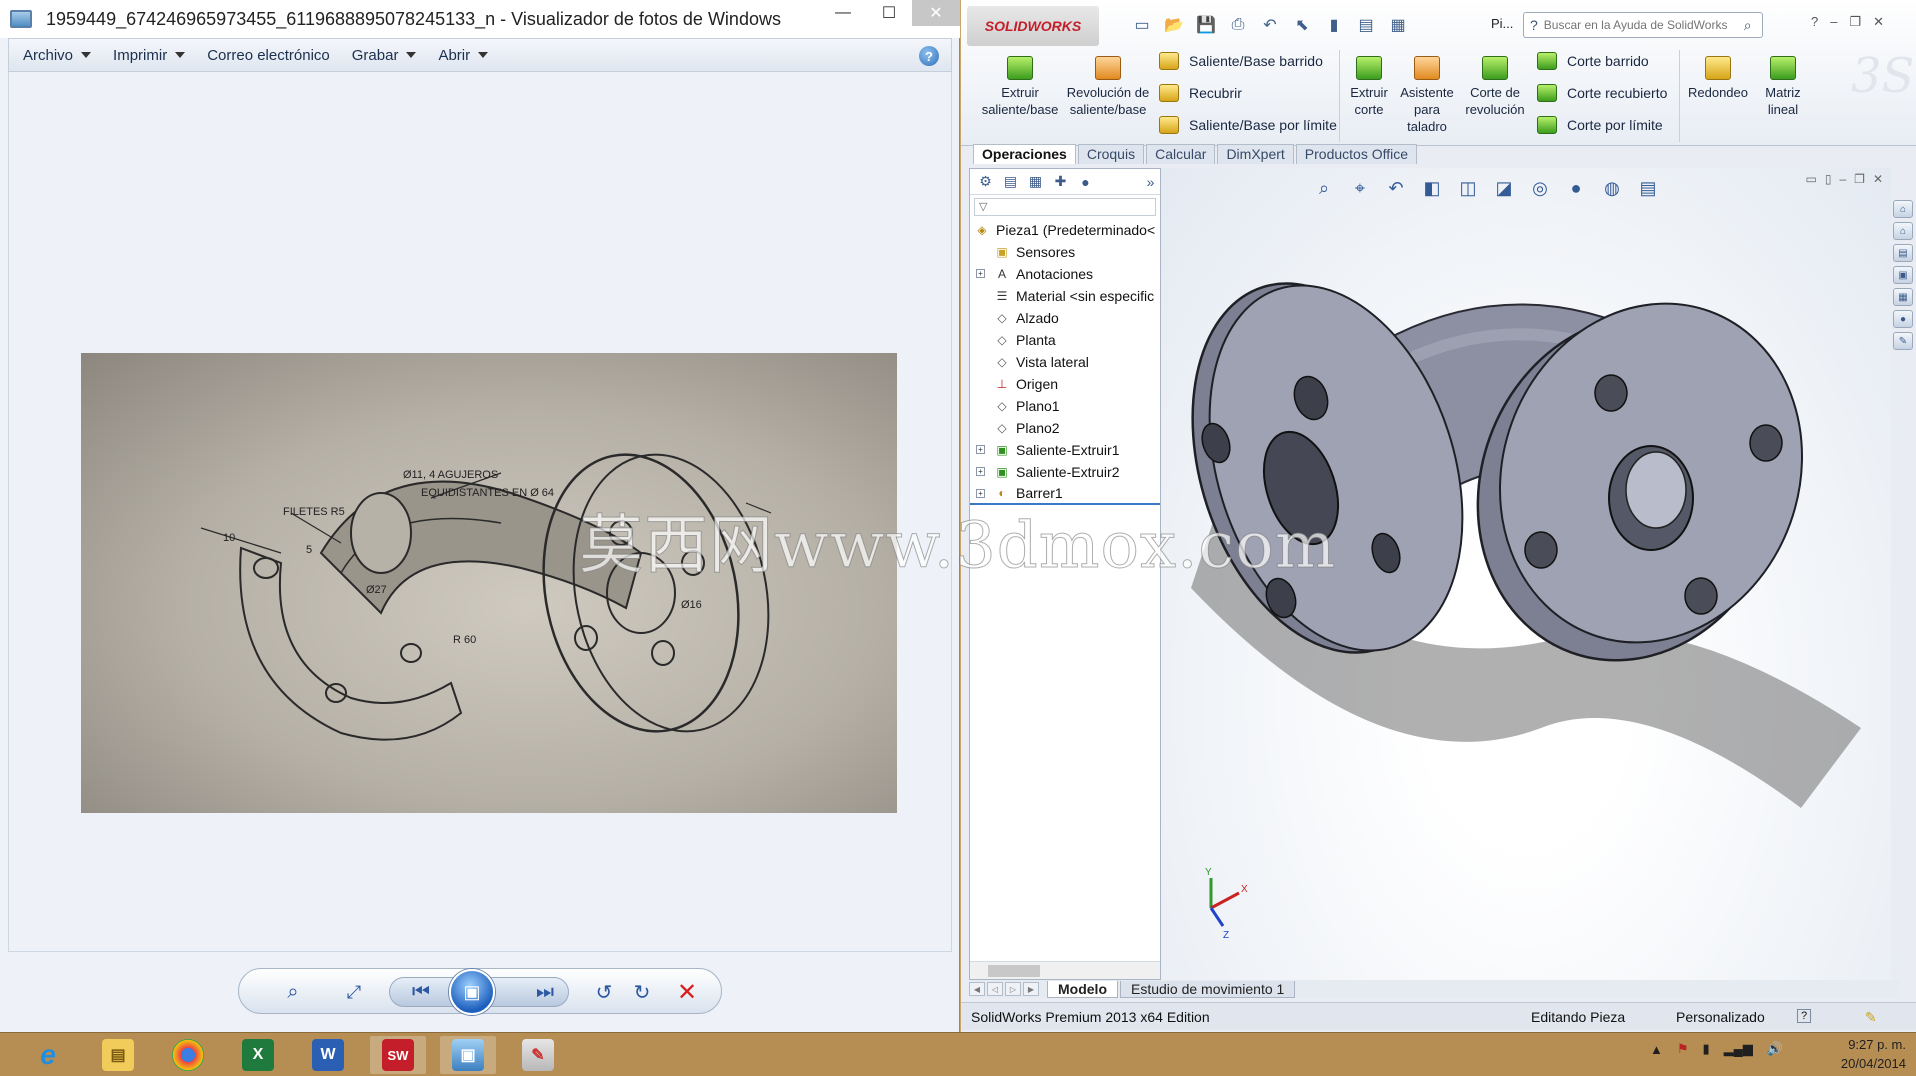 The image size is (1916, 1076). What do you see at coordinates (1871, 1017) in the screenshot?
I see `rebuild-status-icon: ✎` at bounding box center [1871, 1017].